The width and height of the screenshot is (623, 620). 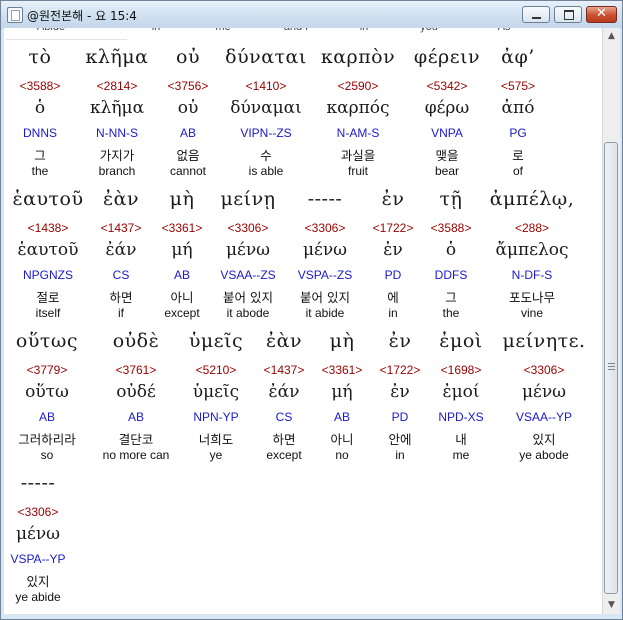 I want to click on strongs-number: <2590>, so click(x=358, y=86).